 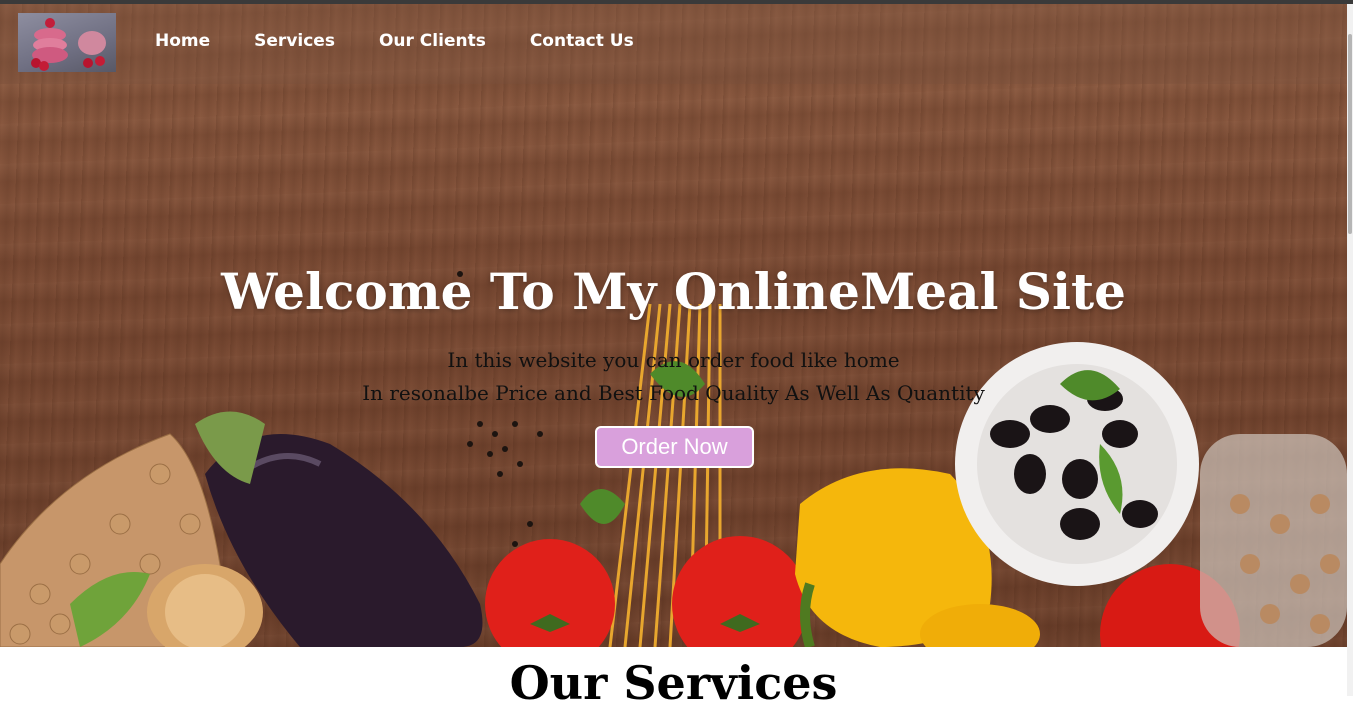 I want to click on macaron-logo-icon, so click(x=68, y=44).